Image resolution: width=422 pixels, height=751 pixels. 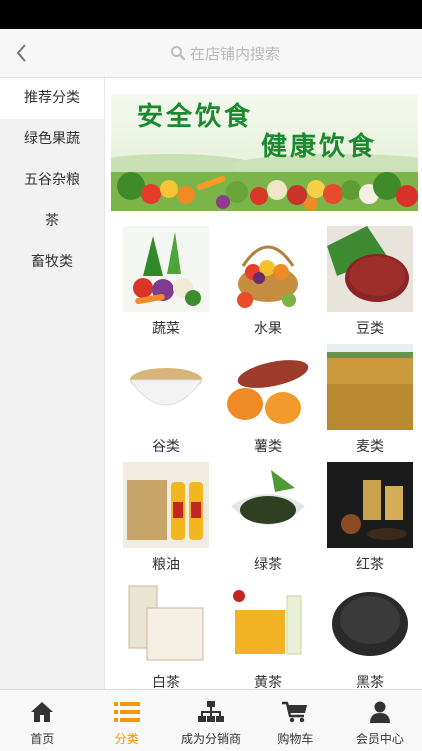 I want to click on category-black-tea: 红茶, so click(x=370, y=517).